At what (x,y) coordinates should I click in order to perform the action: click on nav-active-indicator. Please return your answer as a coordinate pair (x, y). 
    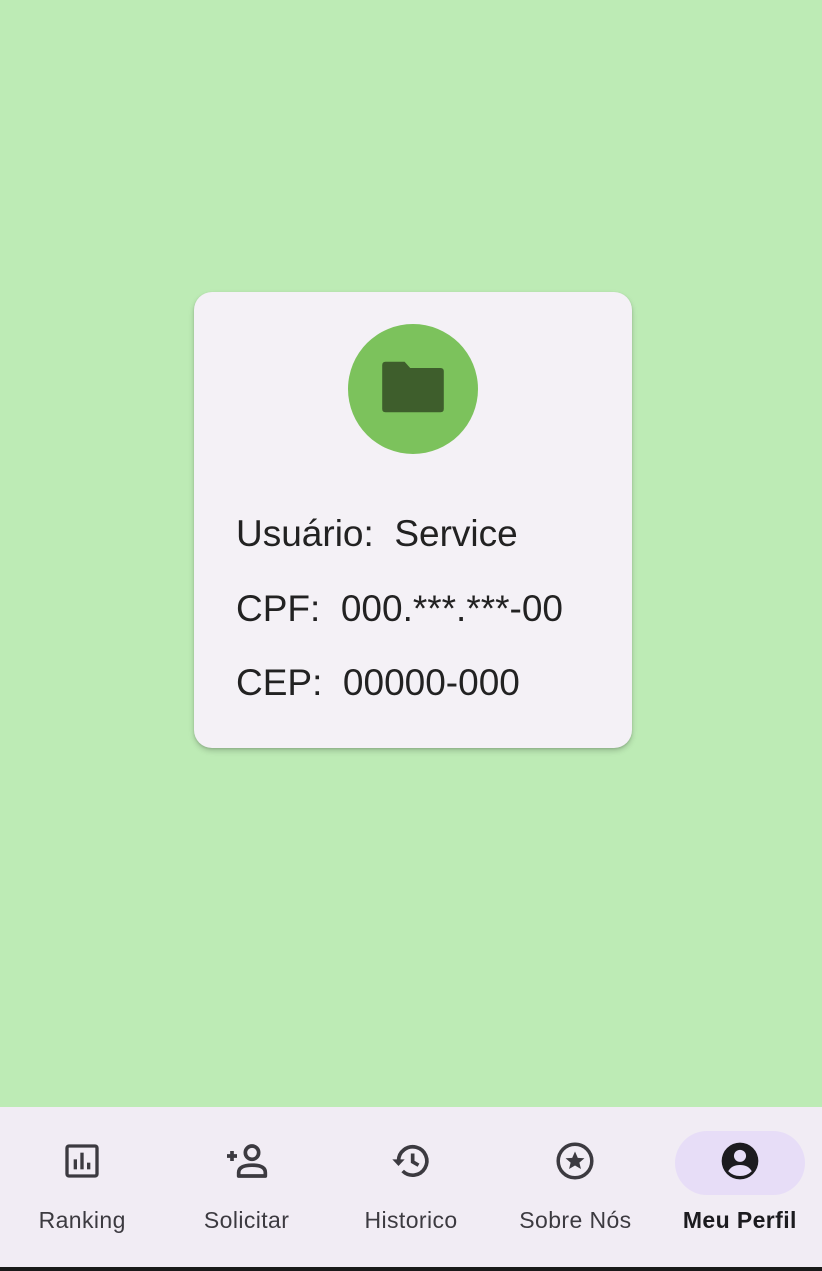
    Looking at the image, I should click on (739, 1163).